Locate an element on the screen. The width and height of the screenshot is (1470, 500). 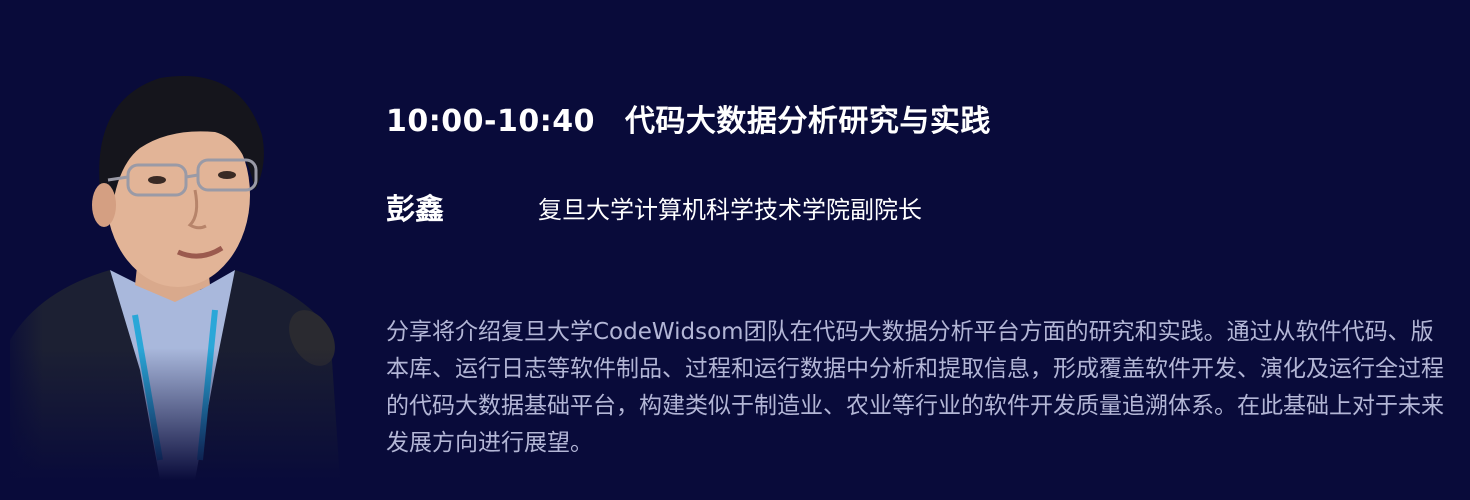
speaker-name: 彭鑫 is located at coordinates (415, 209).